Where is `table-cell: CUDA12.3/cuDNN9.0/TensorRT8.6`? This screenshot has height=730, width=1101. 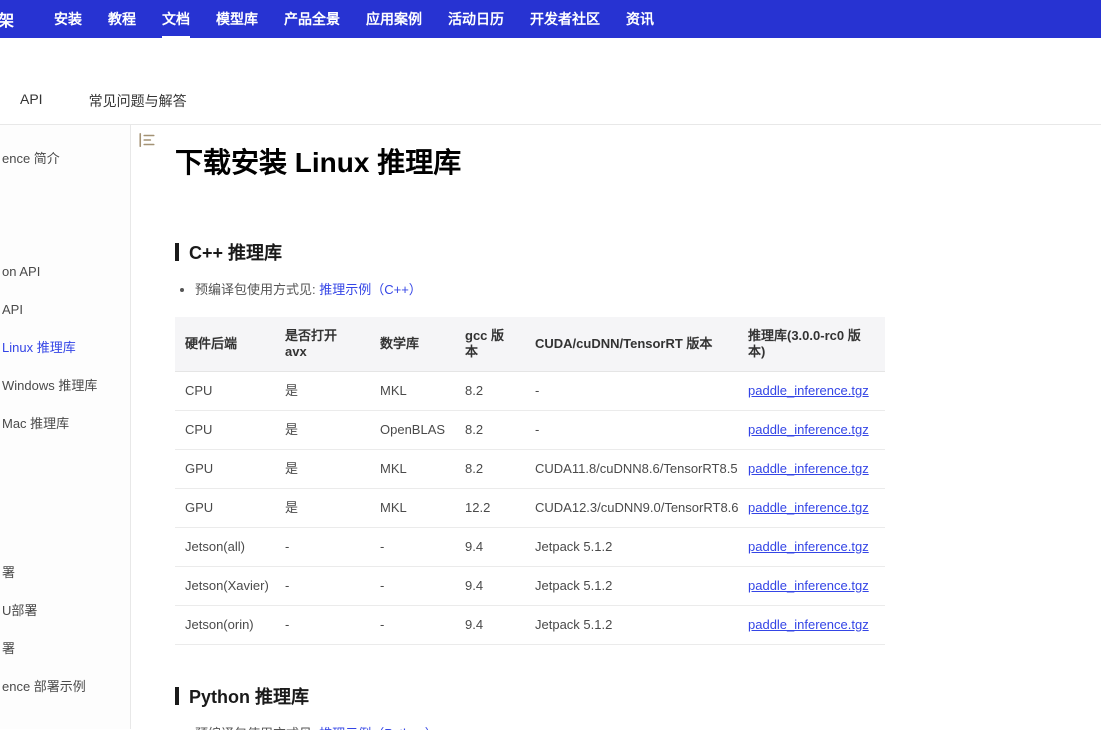
table-cell: CUDA12.3/cuDNN9.0/TensorRT8.6 is located at coordinates (631, 508).